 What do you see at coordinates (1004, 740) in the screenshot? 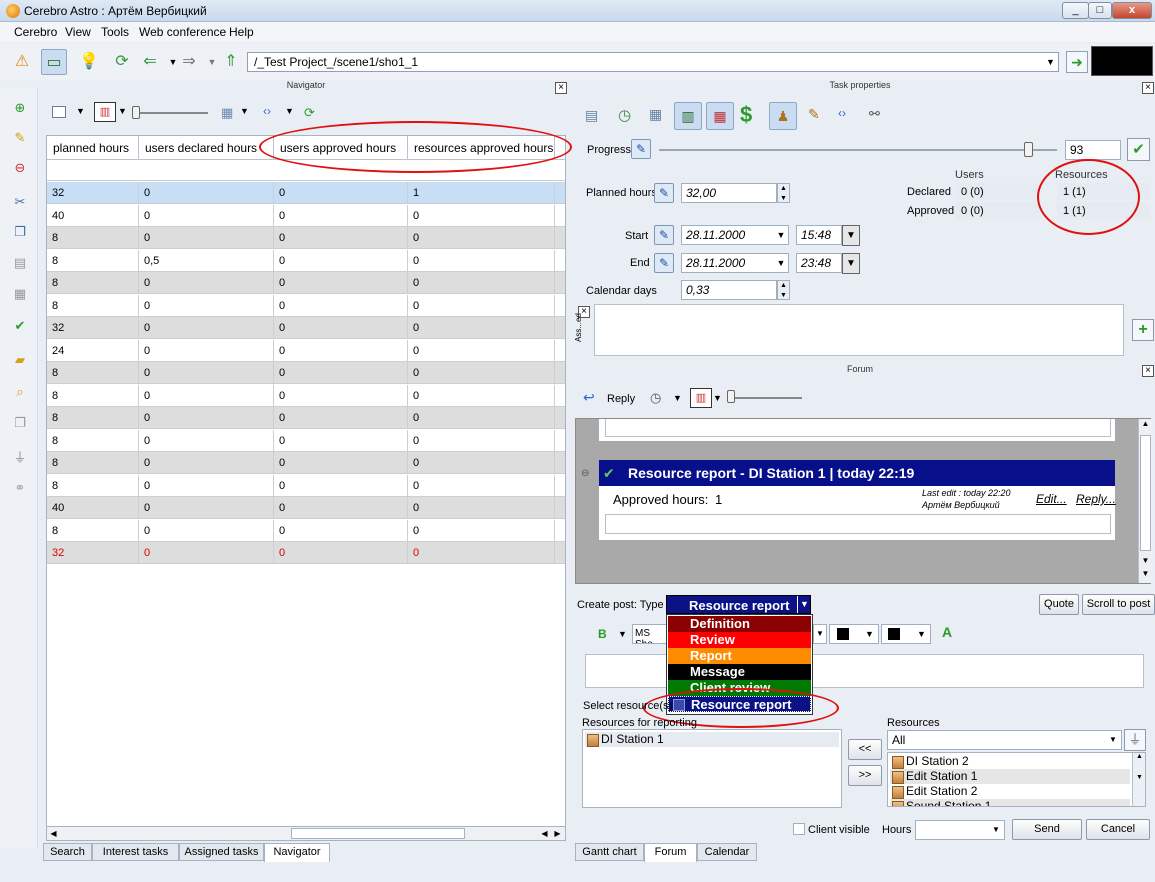
I see `resources-filter-select: All` at bounding box center [1004, 740].